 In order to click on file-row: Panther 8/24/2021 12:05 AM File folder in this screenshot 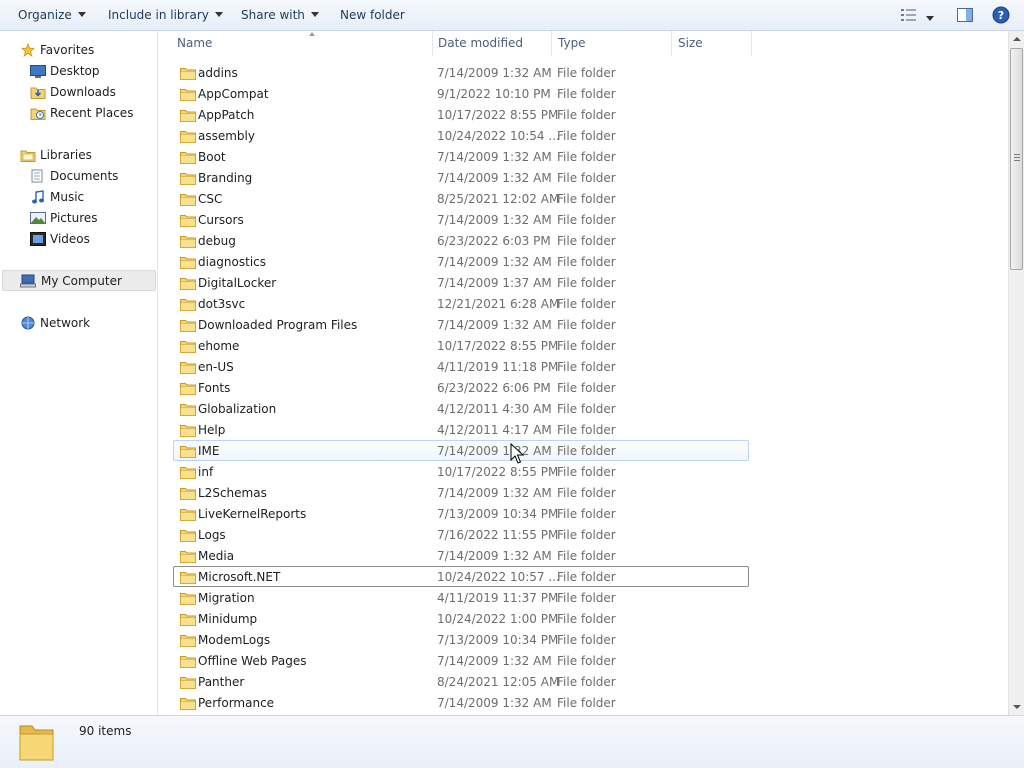, I will do `click(461, 681)`.